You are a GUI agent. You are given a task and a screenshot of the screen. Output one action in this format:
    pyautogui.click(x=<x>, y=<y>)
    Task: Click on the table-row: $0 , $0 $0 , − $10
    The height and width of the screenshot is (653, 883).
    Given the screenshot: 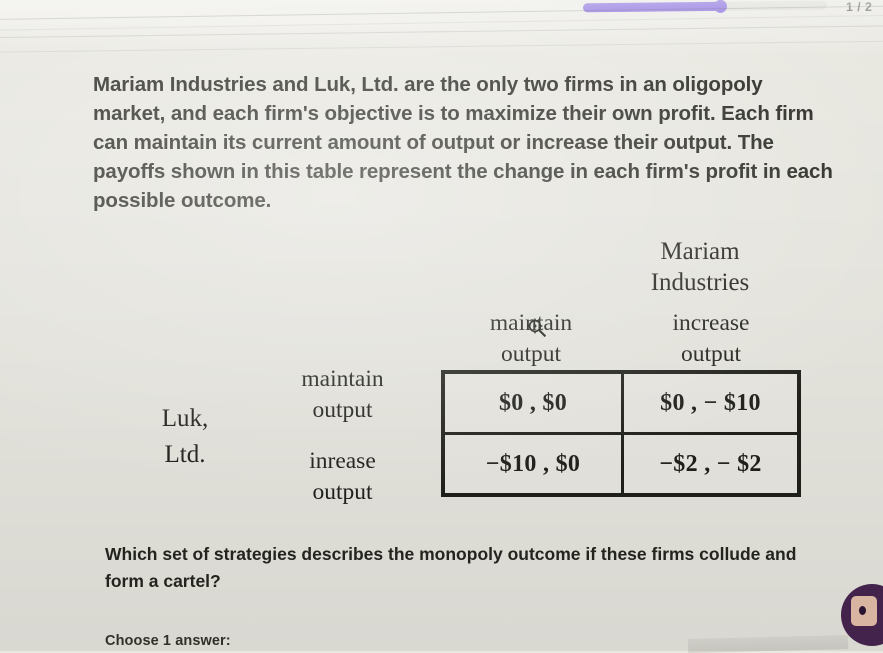 What is the action you would take?
    pyautogui.click(x=621, y=403)
    